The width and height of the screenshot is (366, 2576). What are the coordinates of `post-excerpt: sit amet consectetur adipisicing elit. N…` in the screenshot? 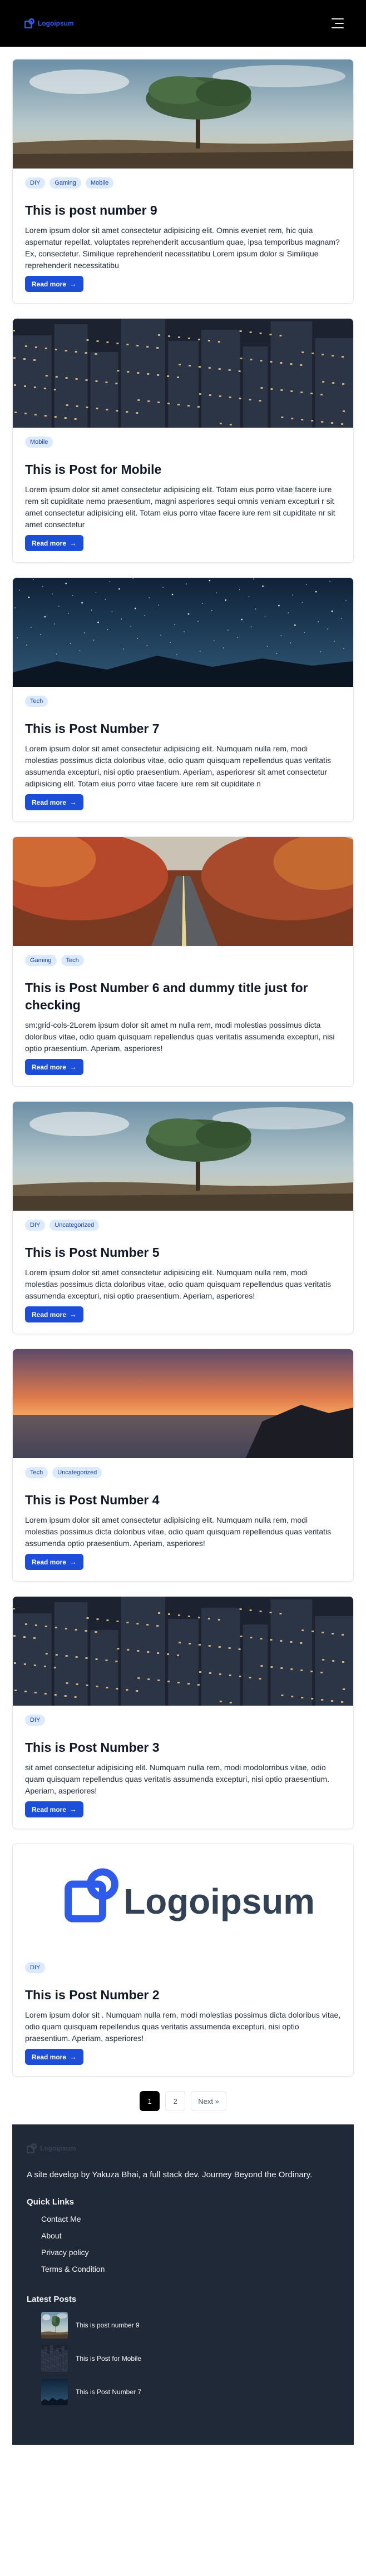 It's located at (177, 1779).